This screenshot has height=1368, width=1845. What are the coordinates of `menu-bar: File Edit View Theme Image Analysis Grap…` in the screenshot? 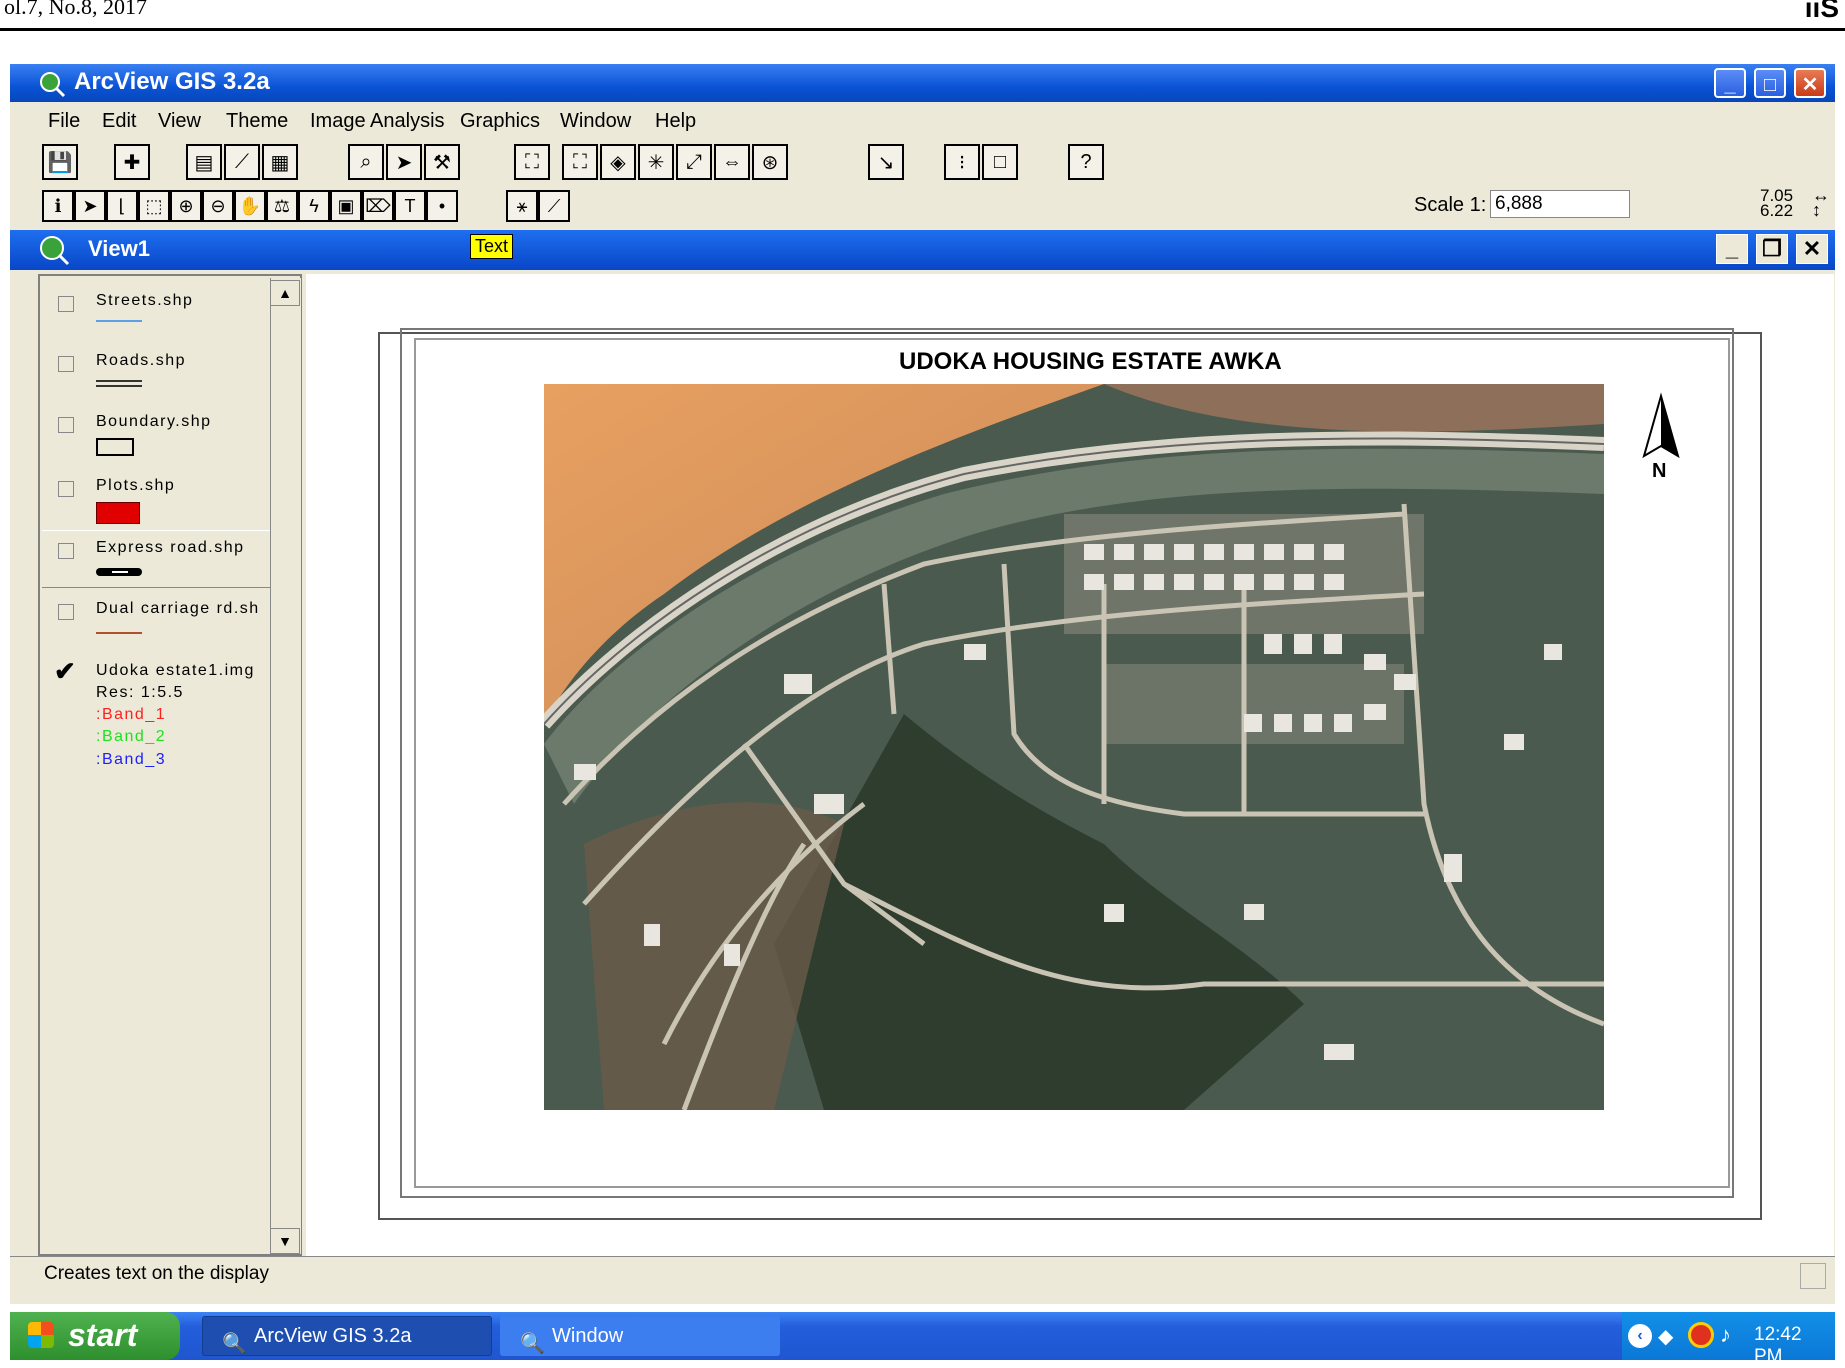 It's located at (922, 122).